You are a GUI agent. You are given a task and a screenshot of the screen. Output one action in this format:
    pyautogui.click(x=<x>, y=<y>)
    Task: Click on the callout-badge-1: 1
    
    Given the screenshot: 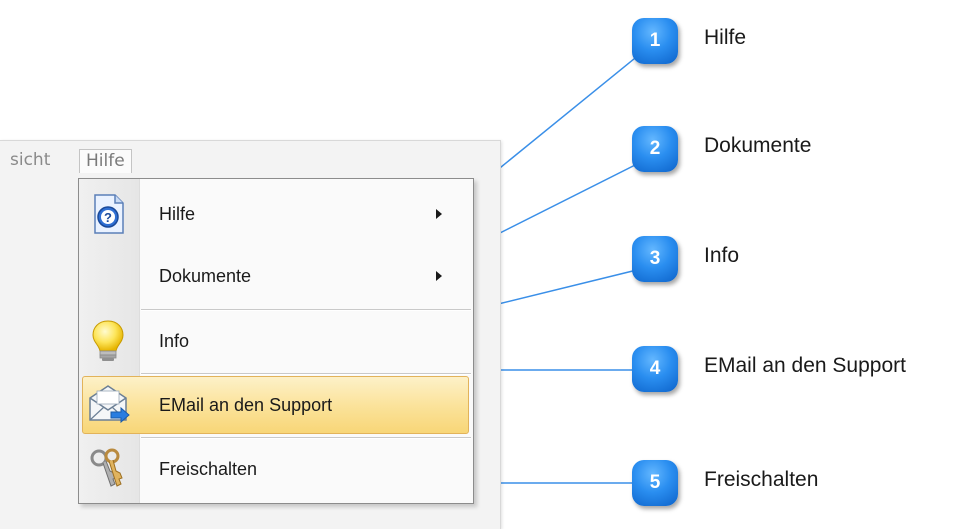 What is the action you would take?
    pyautogui.click(x=655, y=41)
    